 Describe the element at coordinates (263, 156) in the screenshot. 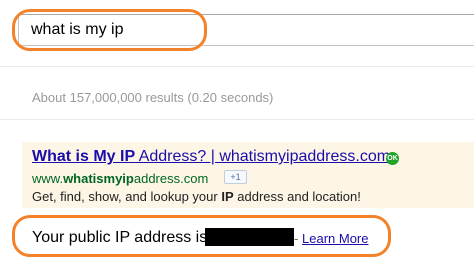

I see `ad-title-rest: Address? | whatismyipaddress.com` at that location.